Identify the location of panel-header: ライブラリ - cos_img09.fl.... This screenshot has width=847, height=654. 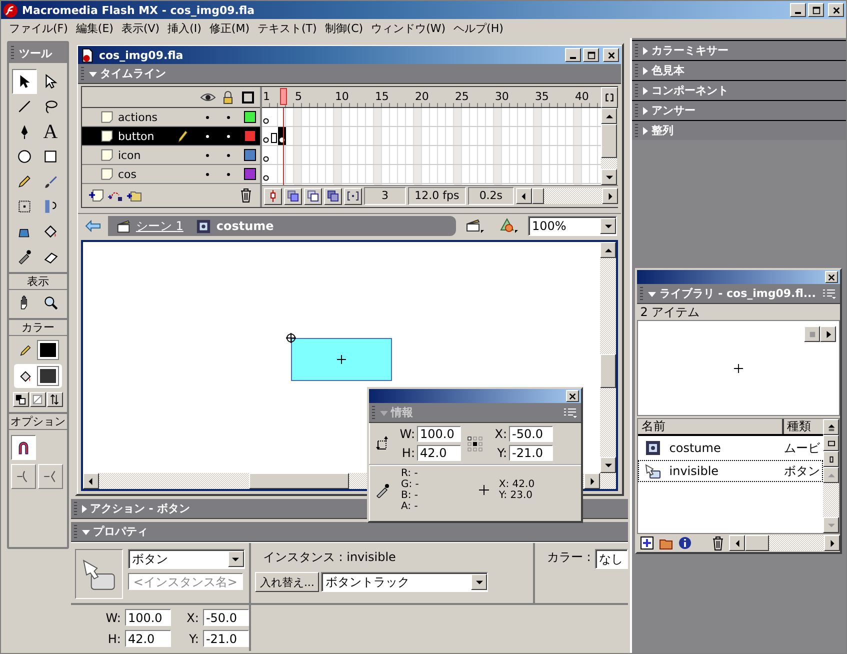
(738, 294).